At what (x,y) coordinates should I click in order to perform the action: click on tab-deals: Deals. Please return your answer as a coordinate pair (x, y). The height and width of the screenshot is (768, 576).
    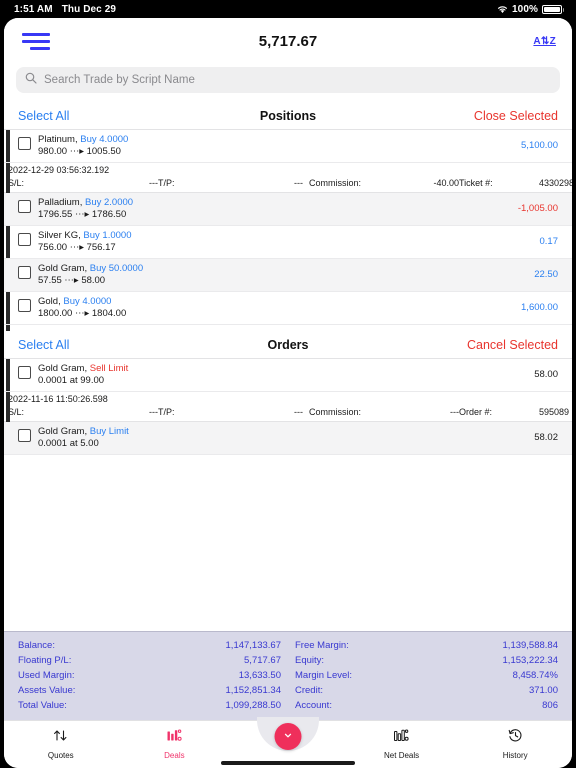
    Looking at the image, I should click on (175, 740).